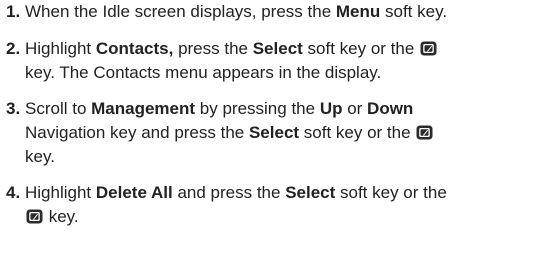 The width and height of the screenshot is (537, 258). Describe the element at coordinates (213, 48) in the screenshot. I see `body-text: press the` at that location.